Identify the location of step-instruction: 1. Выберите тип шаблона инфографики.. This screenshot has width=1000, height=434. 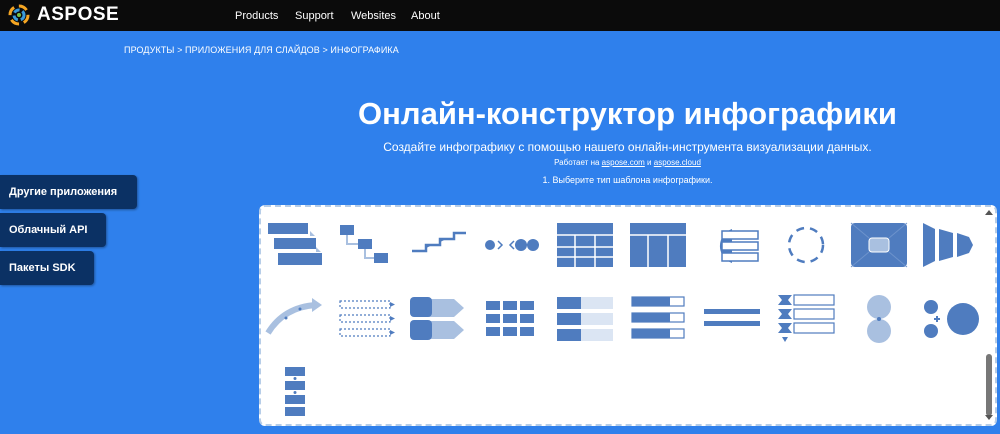
(627, 180).